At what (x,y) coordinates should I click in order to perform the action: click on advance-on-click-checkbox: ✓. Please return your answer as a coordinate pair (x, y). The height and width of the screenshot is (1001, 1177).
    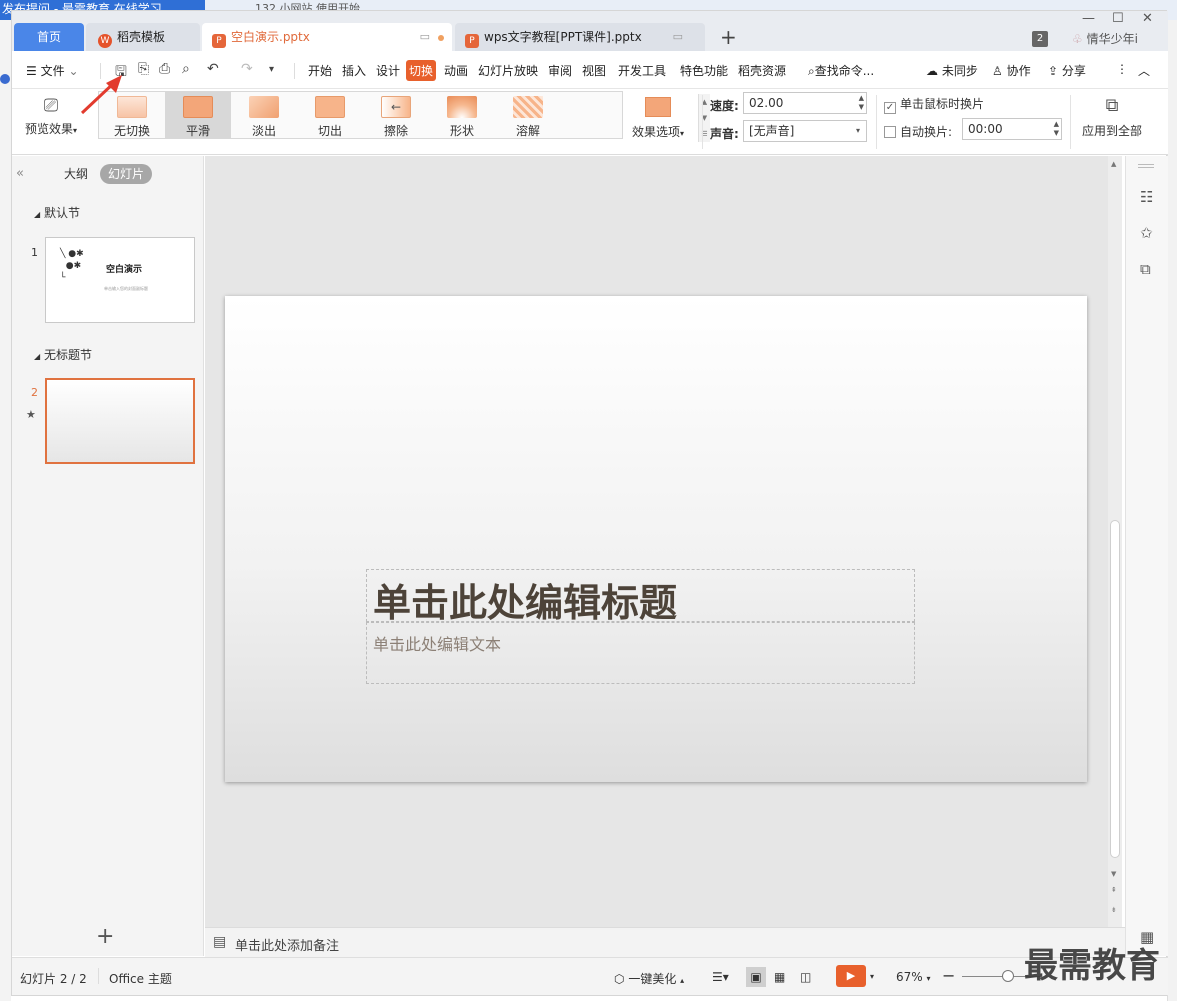
    Looking at the image, I should click on (890, 108).